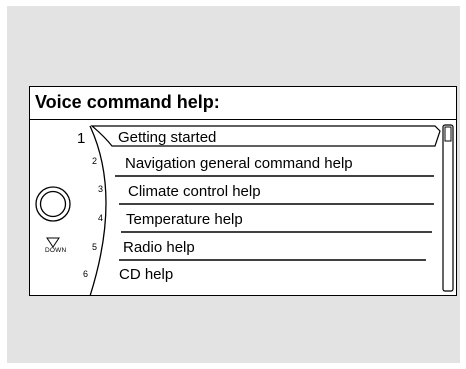 Image resolution: width=466 pixels, height=369 pixels. I want to click on item-number: 1, so click(81, 138).